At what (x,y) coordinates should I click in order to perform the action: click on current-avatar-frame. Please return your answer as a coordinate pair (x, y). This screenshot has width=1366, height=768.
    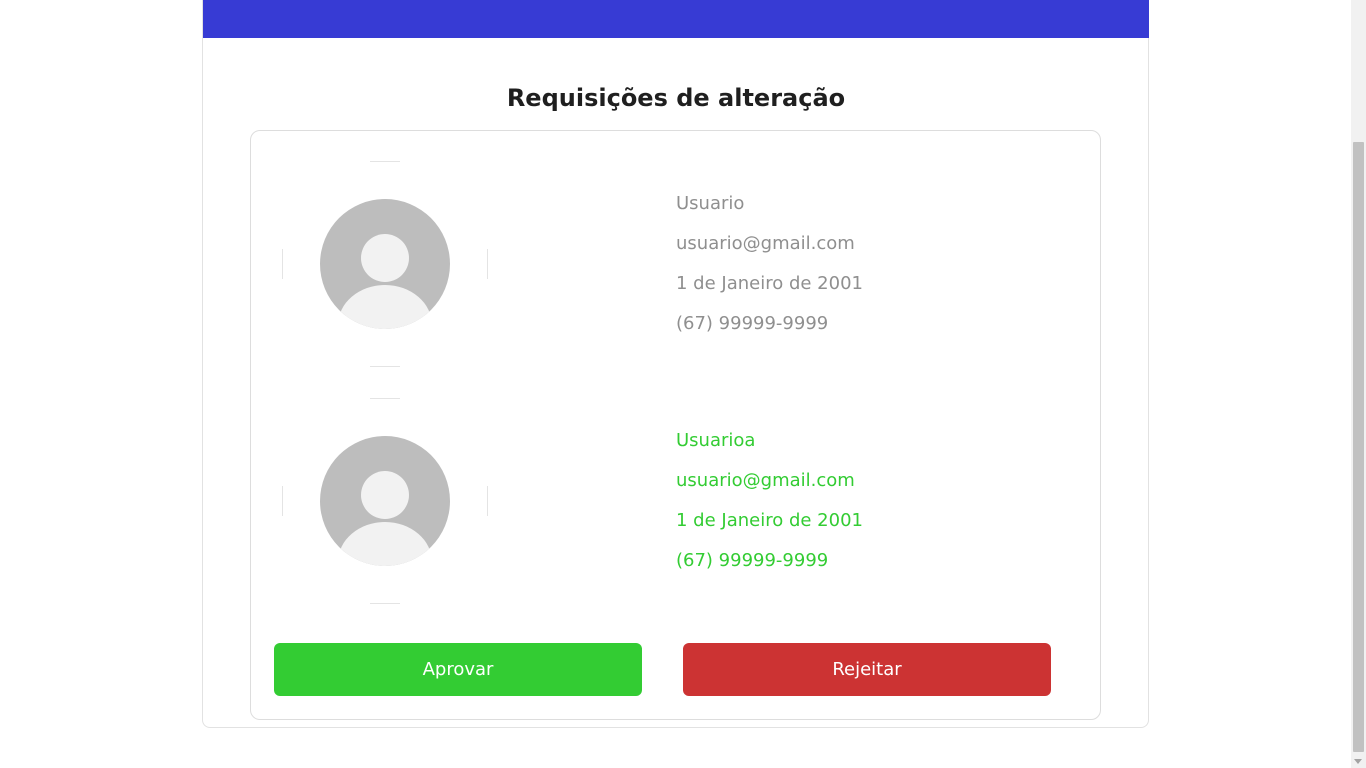
    Looking at the image, I should click on (385, 264).